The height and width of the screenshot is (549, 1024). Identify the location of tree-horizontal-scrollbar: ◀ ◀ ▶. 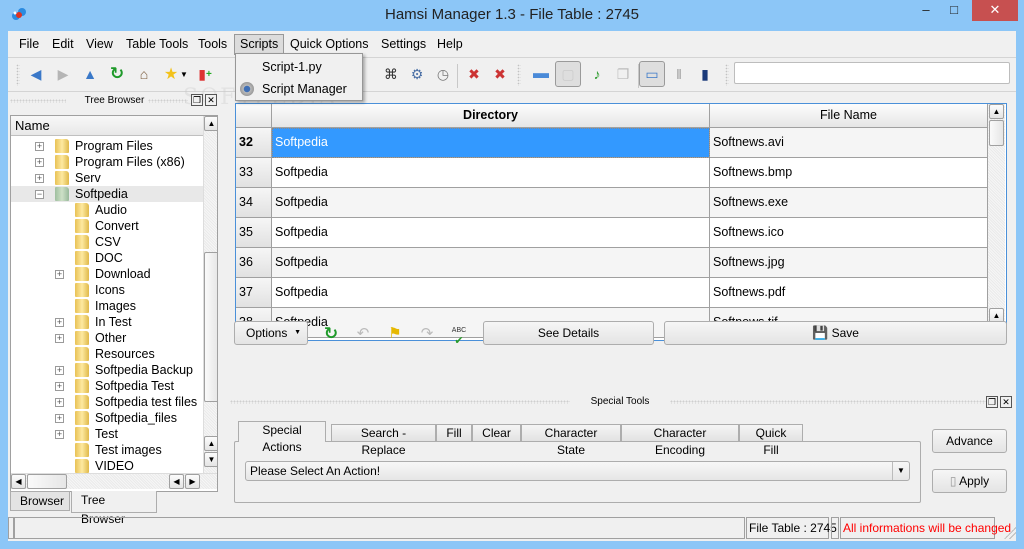
(114, 481).